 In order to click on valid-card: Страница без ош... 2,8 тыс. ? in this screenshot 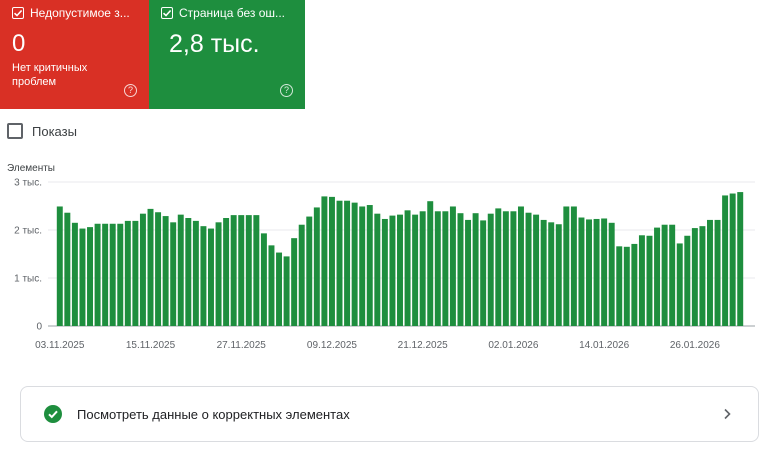, I will do `click(227, 54)`.